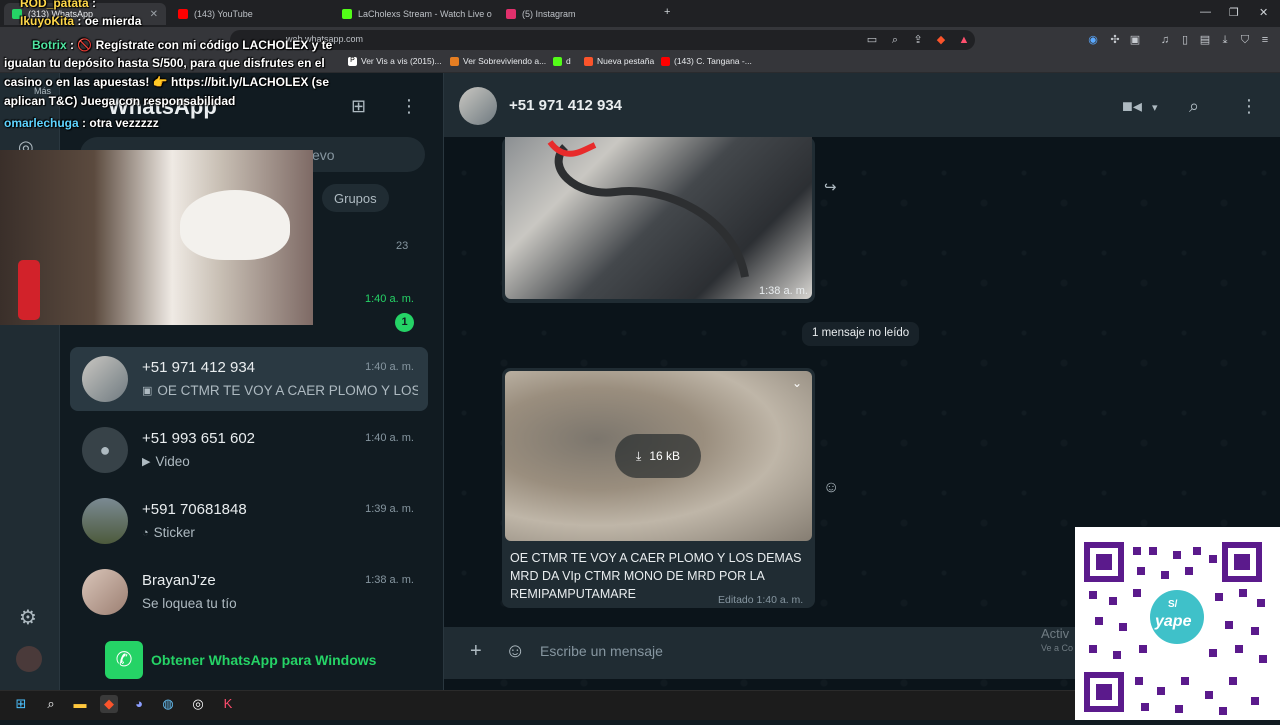 The image size is (1280, 725). What do you see at coordinates (964, 40) in the screenshot?
I see `brave-rewards-icon: ▲` at bounding box center [964, 40].